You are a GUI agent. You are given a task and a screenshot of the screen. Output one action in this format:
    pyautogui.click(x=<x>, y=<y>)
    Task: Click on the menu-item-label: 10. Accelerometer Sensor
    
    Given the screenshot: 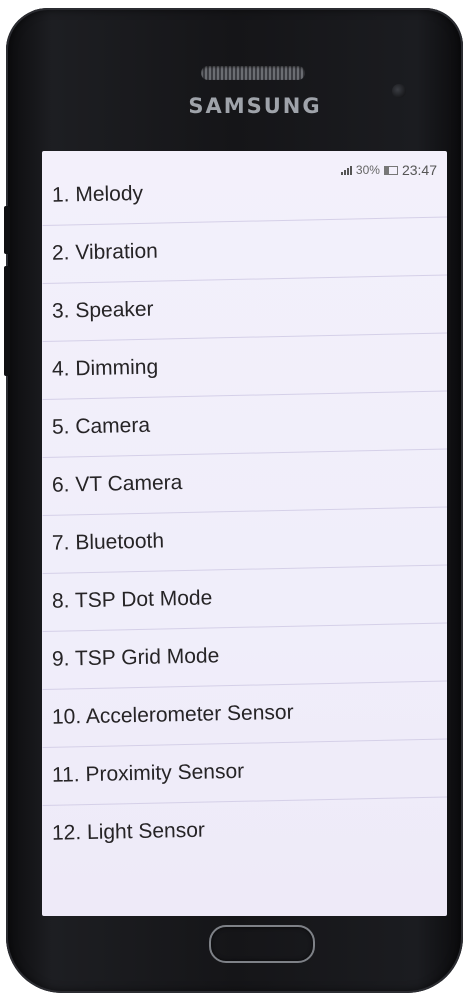 What is the action you would take?
    pyautogui.click(x=172, y=714)
    